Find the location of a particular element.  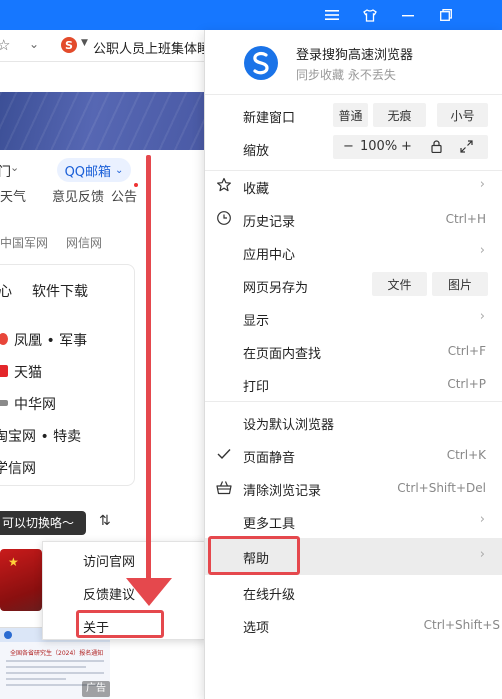

shirt-skin-icon is located at coordinates (370, 15).